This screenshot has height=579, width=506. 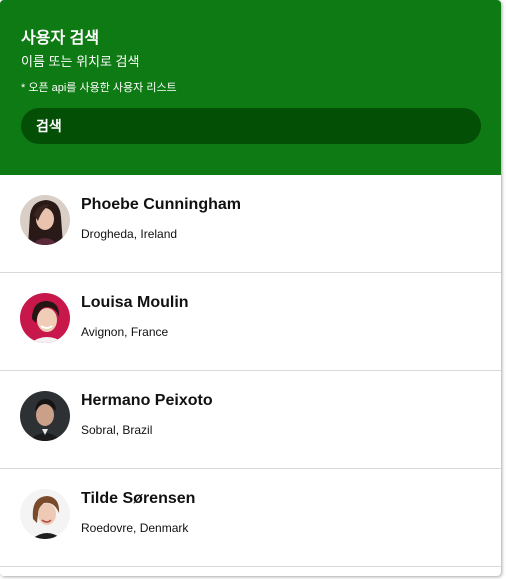 I want to click on search-input, so click(x=258, y=126).